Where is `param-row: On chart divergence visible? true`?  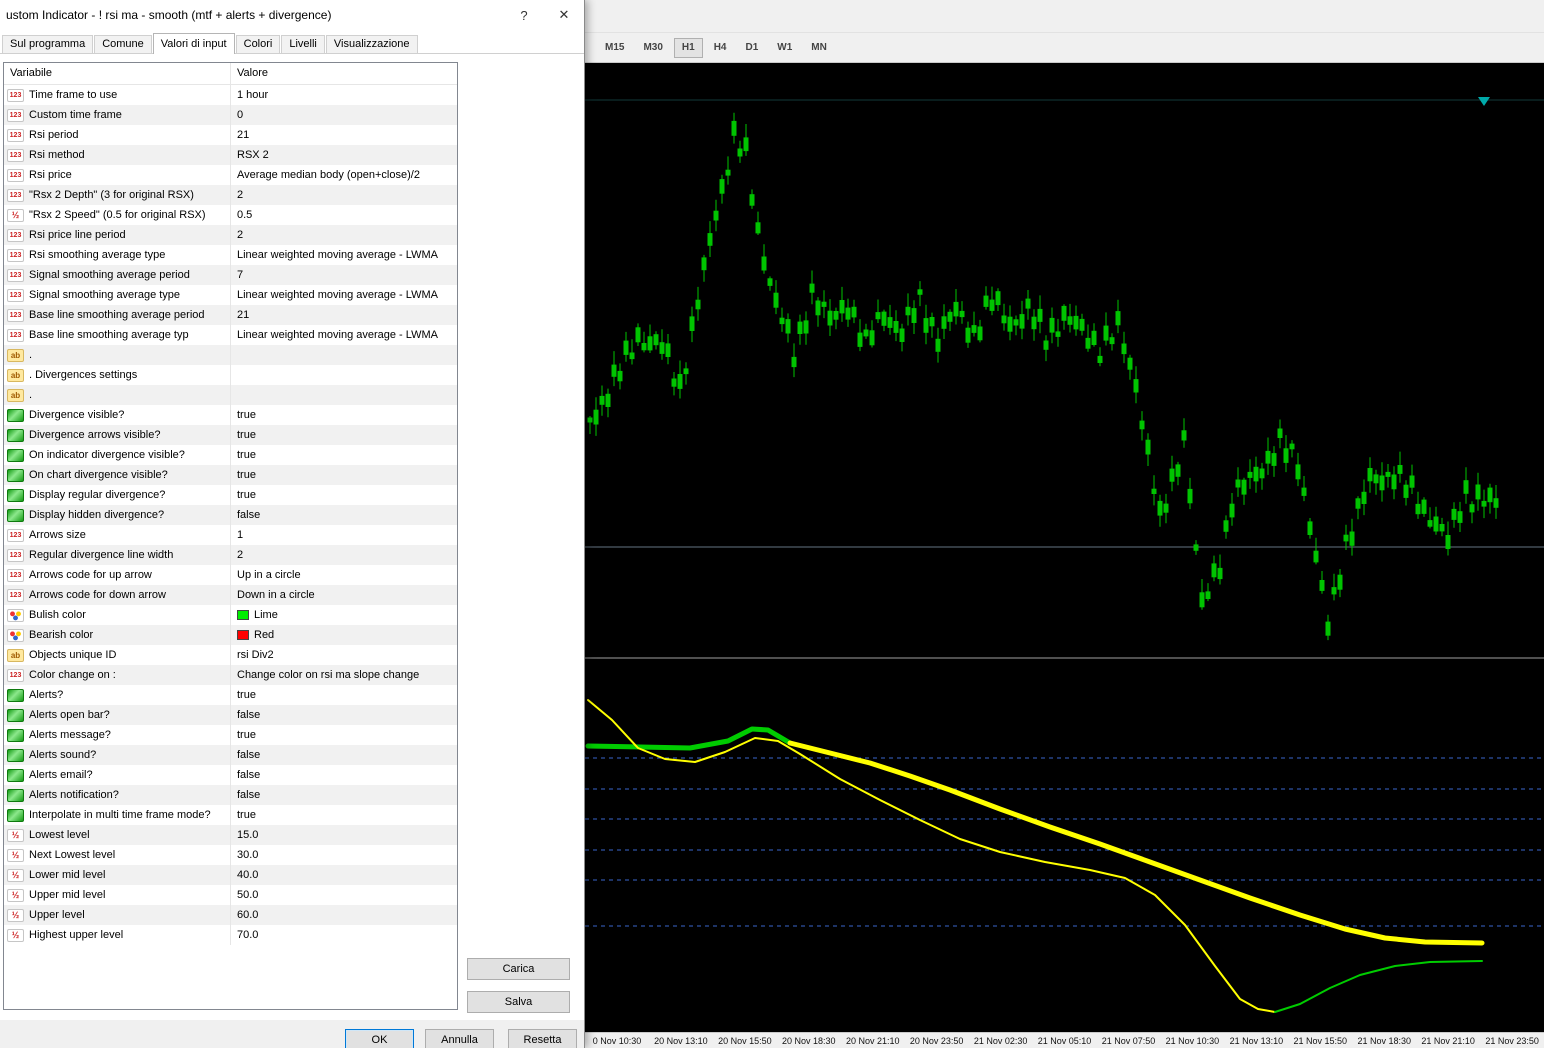
param-row: On chart divergence visible? true is located at coordinates (230, 475).